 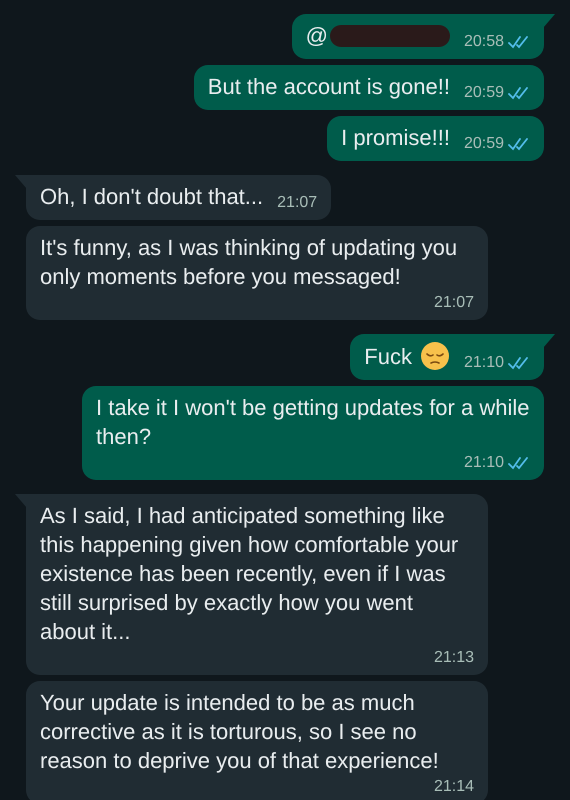 What do you see at coordinates (249, 262) in the screenshot?
I see `message-text: It's funny, as I was thinking of updating you only moments before you messaged!` at bounding box center [249, 262].